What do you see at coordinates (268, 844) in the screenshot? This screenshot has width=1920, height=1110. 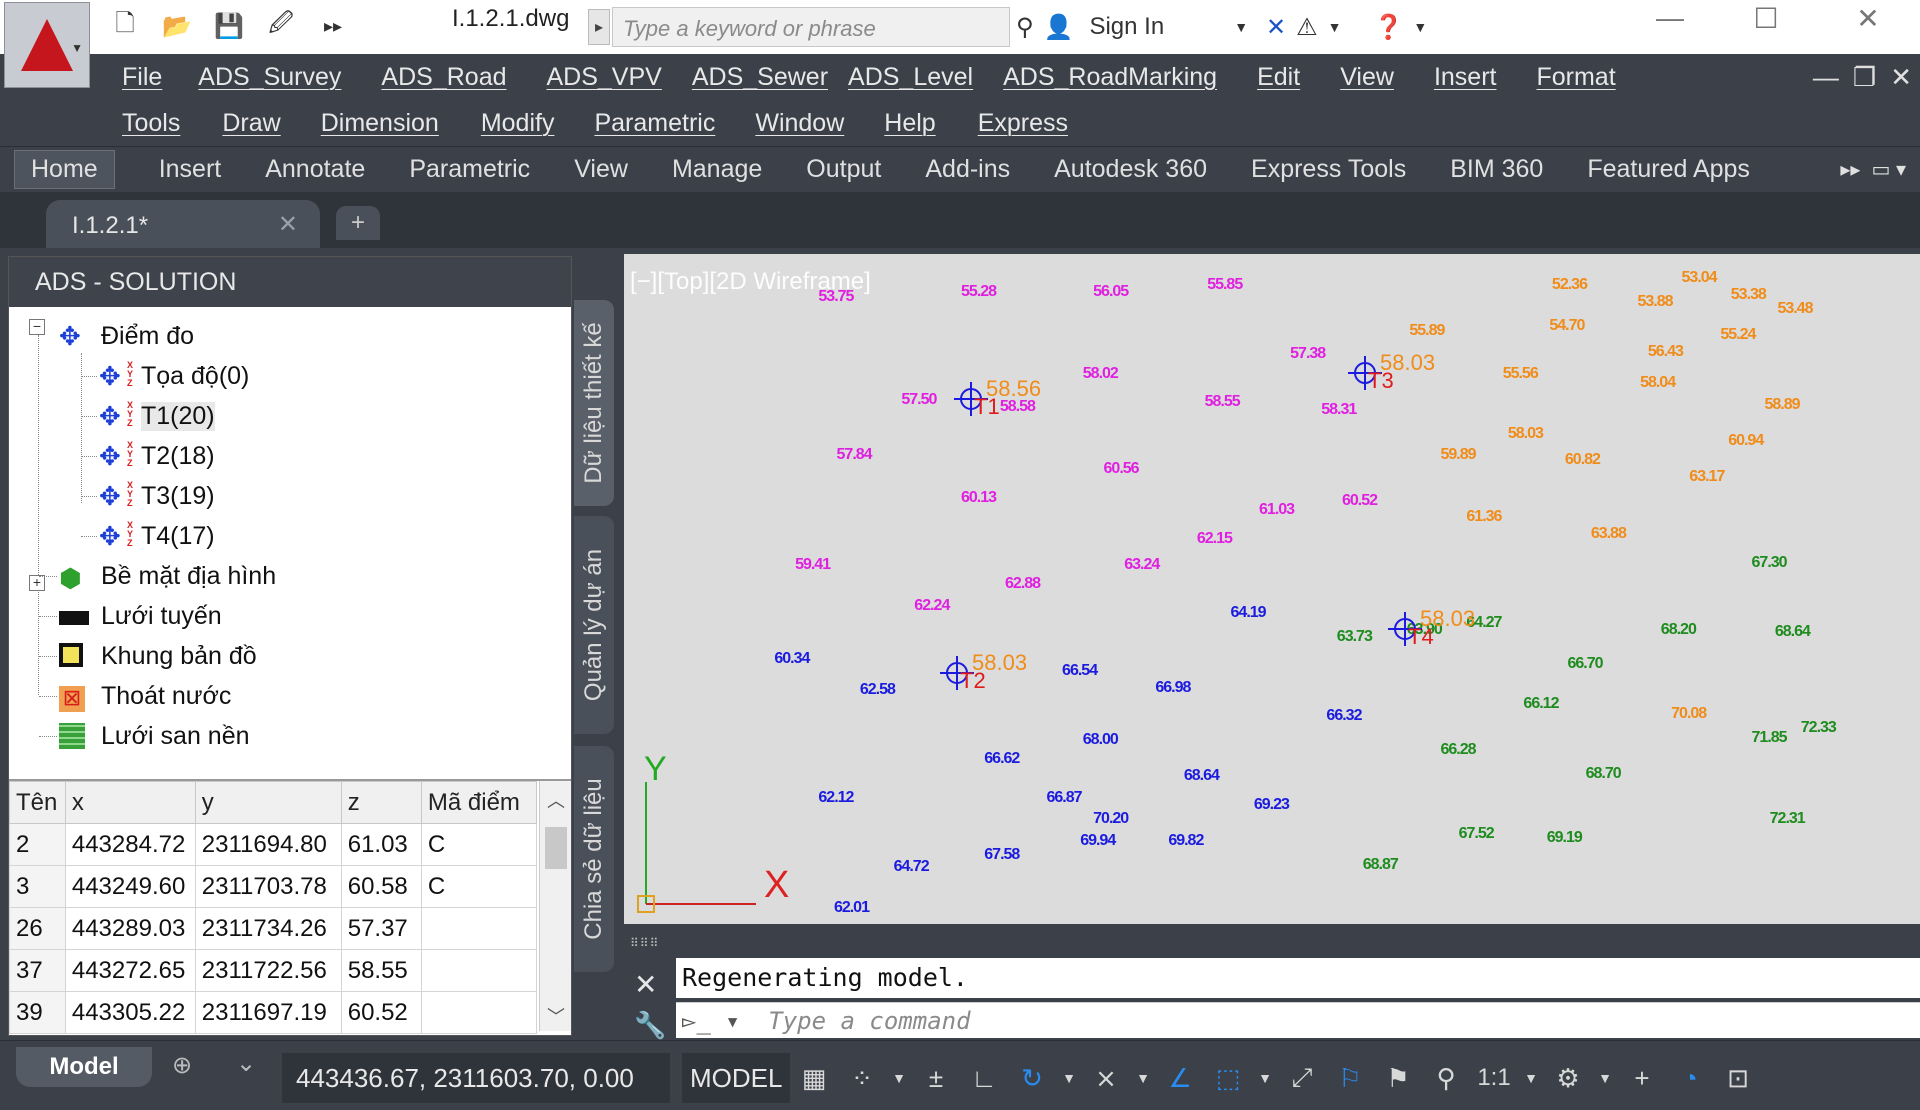 I see `table-cell: 2311694.80` at bounding box center [268, 844].